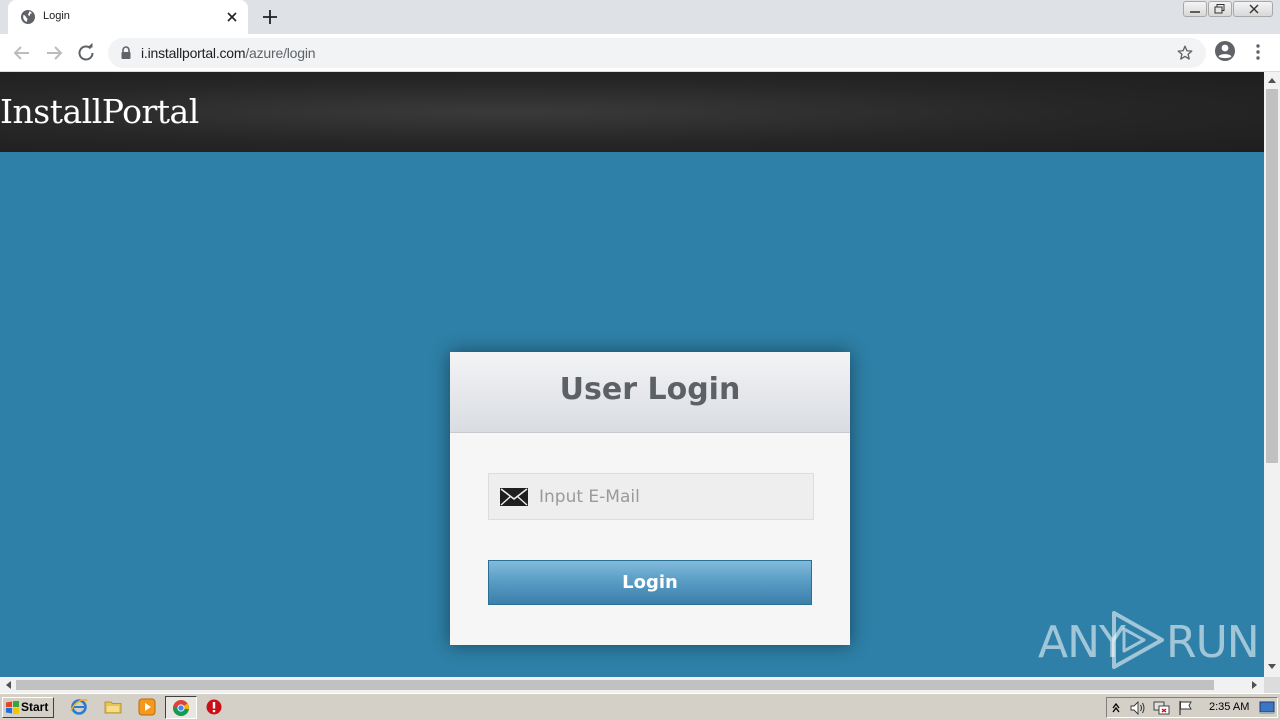  I want to click on scroll-right-arrow-icon, so click(1255, 685).